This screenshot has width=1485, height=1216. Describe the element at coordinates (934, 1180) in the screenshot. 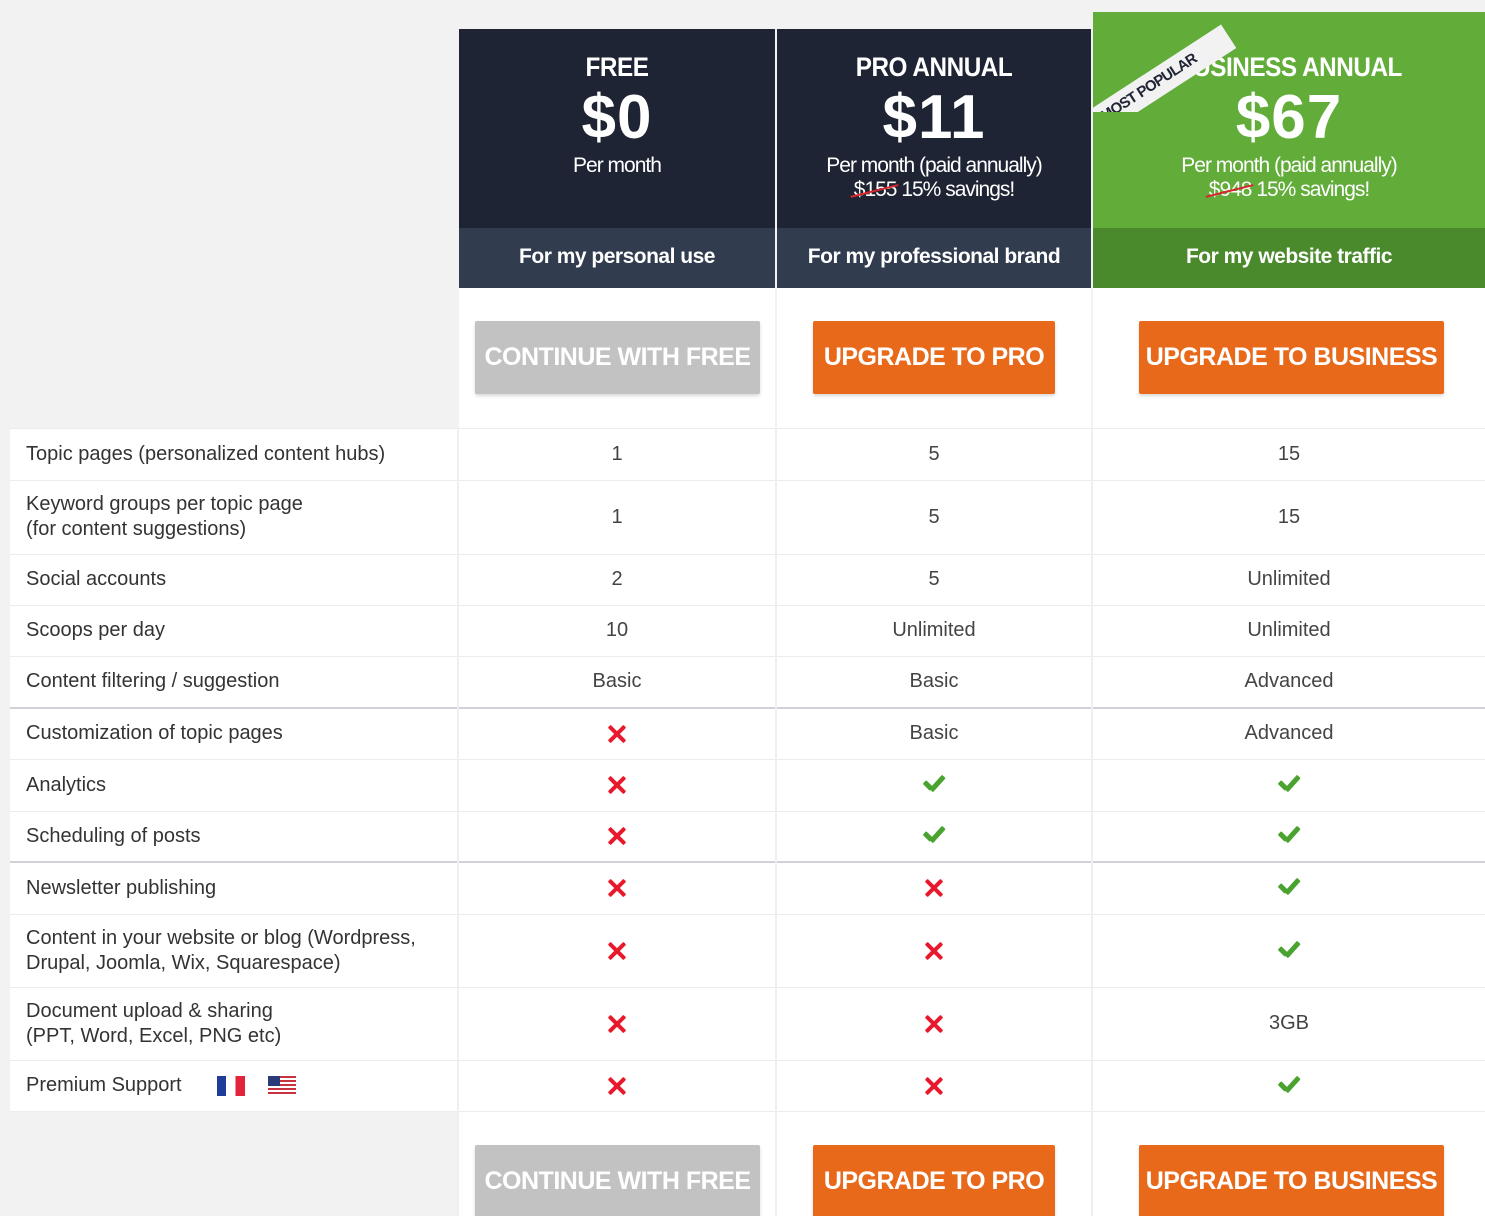

I see `upgrade-pro-button-bottom: UPGRADE TO PRO` at that location.